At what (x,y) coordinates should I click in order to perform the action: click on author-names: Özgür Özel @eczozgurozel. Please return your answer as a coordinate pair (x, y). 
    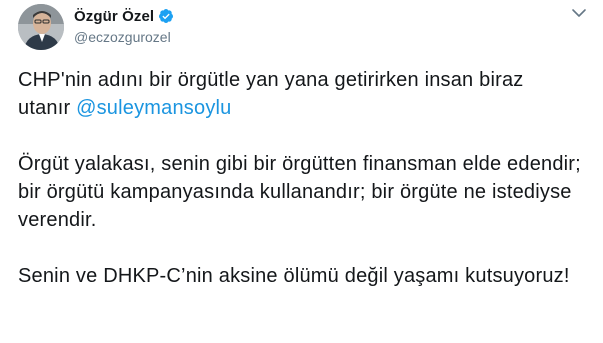
    Looking at the image, I should click on (124, 25).